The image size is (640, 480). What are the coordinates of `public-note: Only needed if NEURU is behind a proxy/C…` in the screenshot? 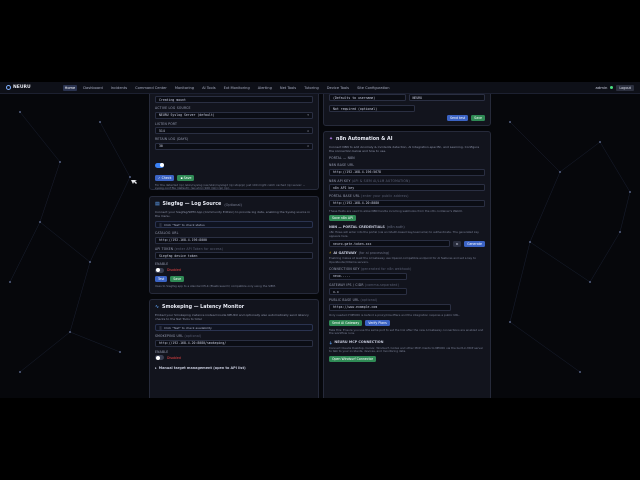 It's located at (394, 314).